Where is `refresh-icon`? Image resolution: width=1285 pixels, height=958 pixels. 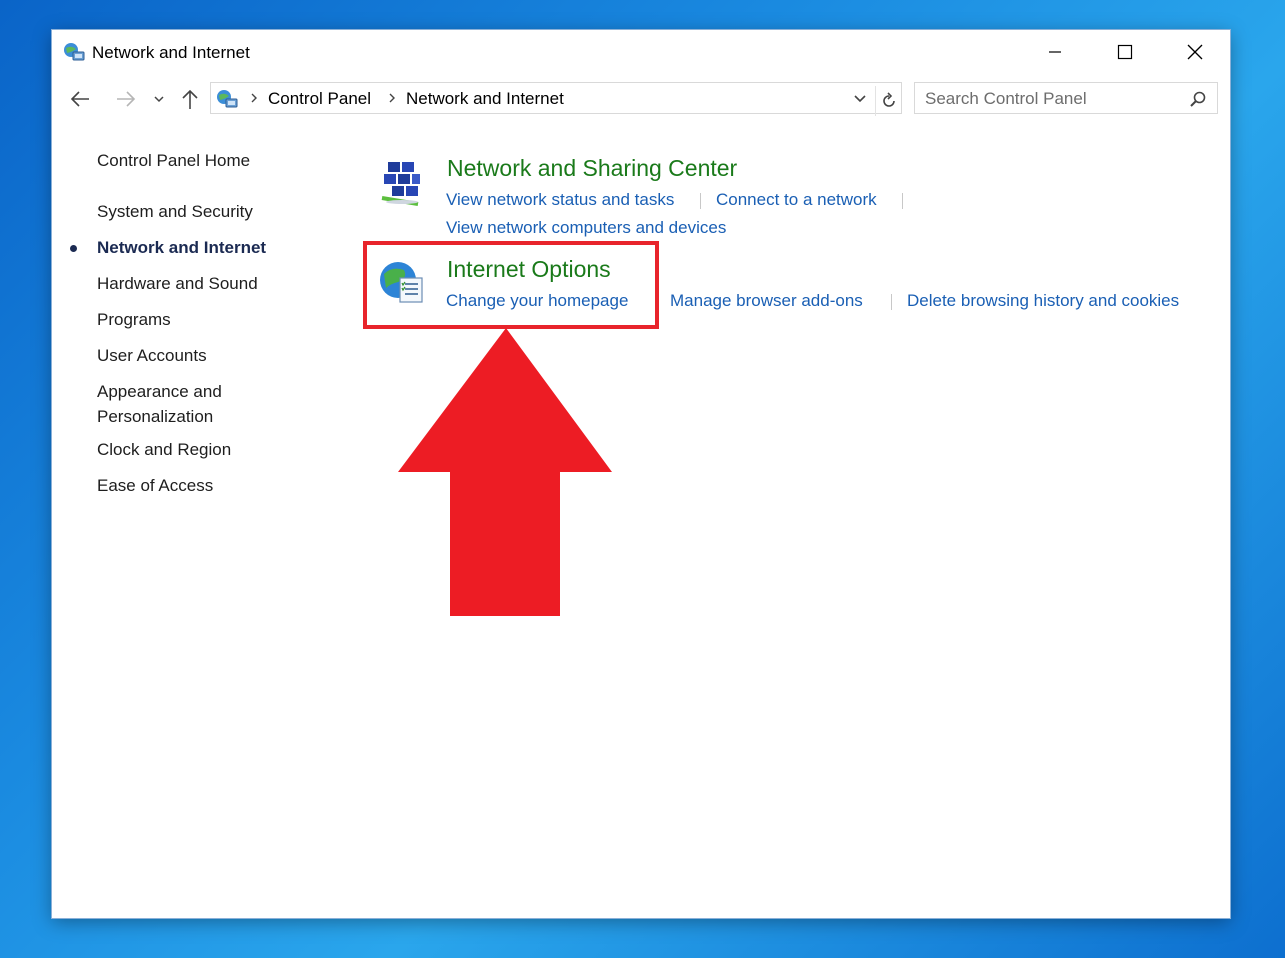
refresh-icon is located at coordinates (889, 99).